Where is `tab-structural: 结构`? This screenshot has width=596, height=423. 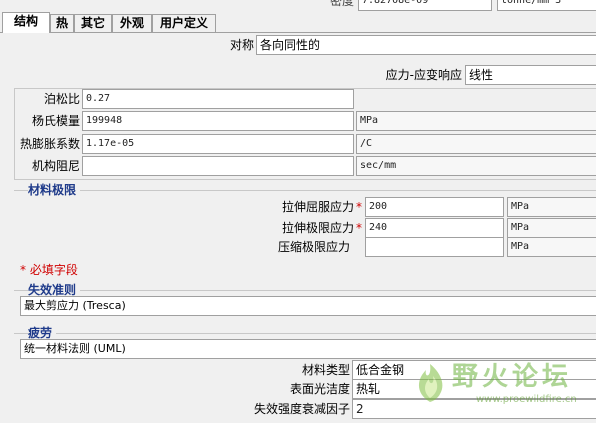 tab-structural: 结构 is located at coordinates (26, 22).